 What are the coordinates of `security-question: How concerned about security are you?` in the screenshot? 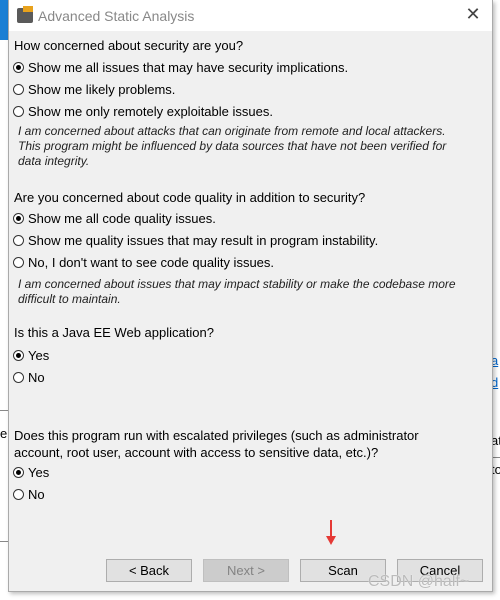 It's located at (129, 45).